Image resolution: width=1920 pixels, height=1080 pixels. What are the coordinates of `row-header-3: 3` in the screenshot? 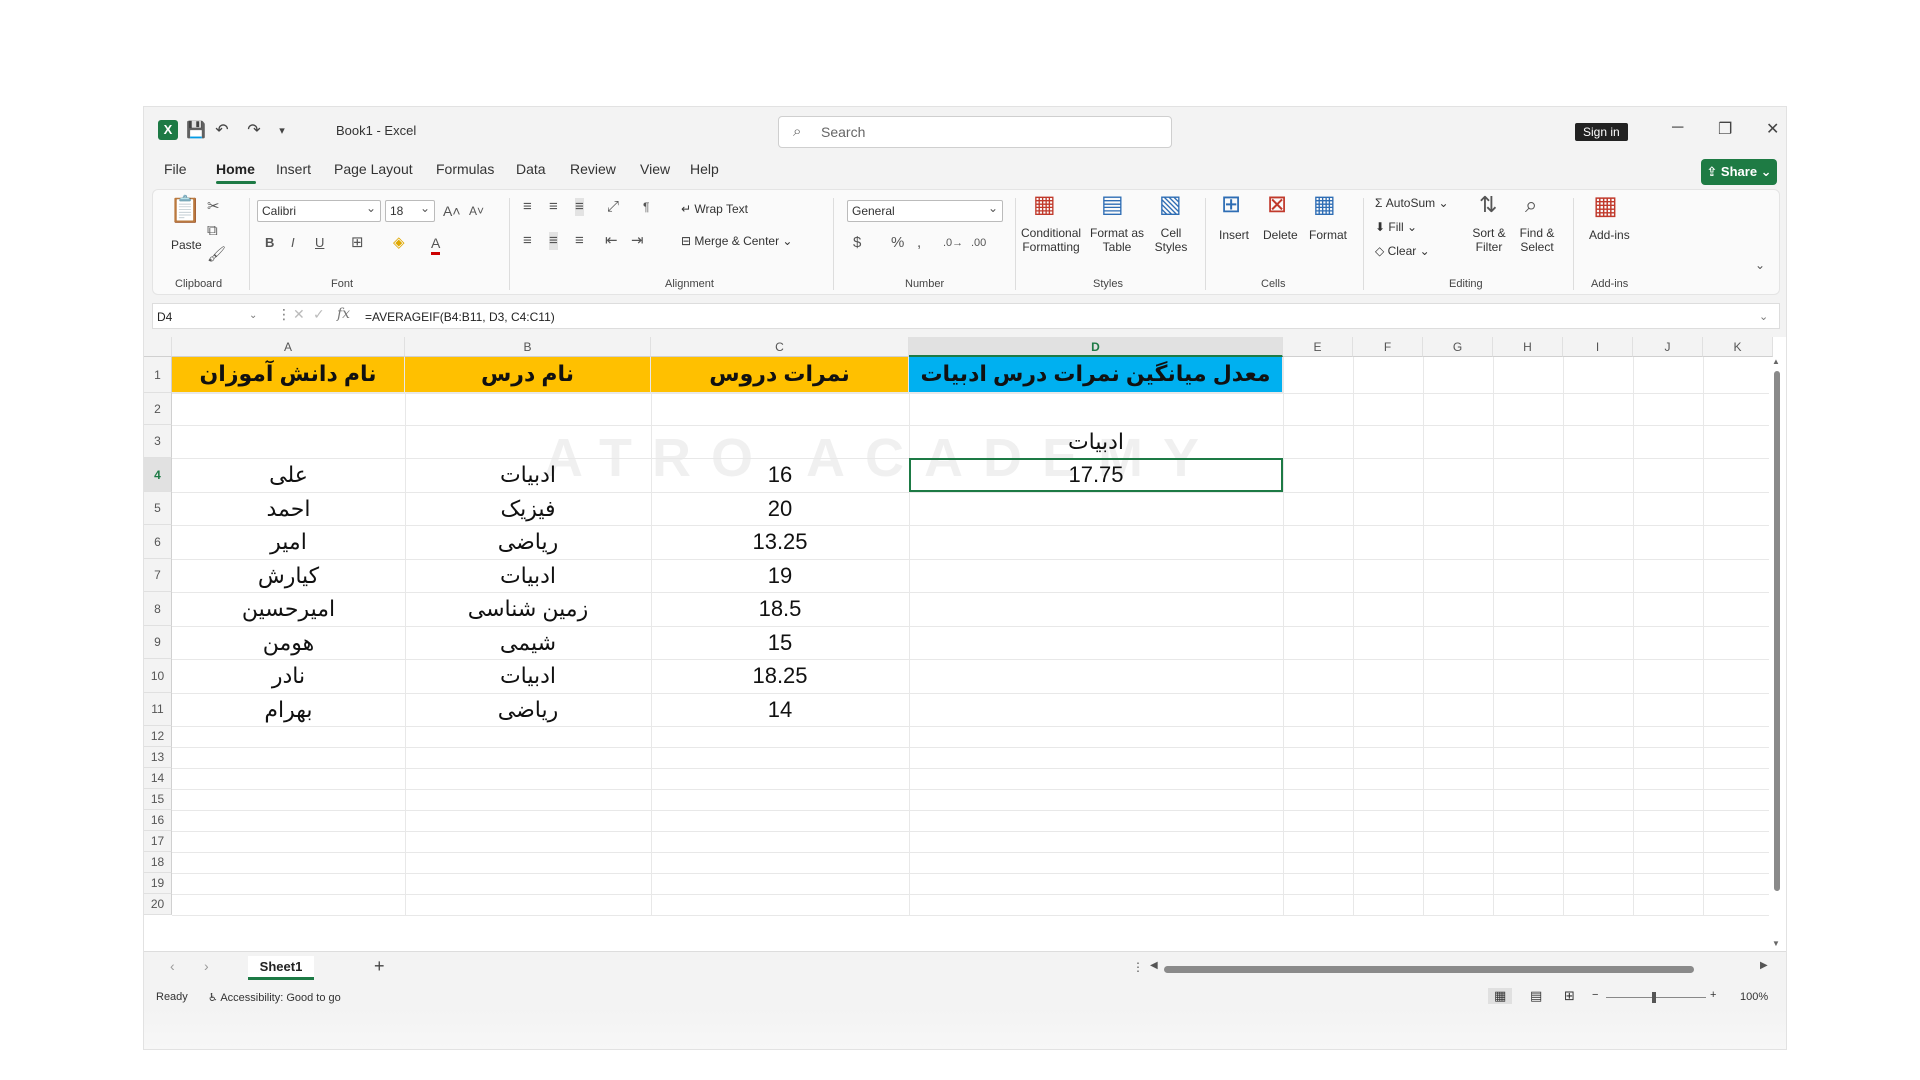 It's located at (158, 441).